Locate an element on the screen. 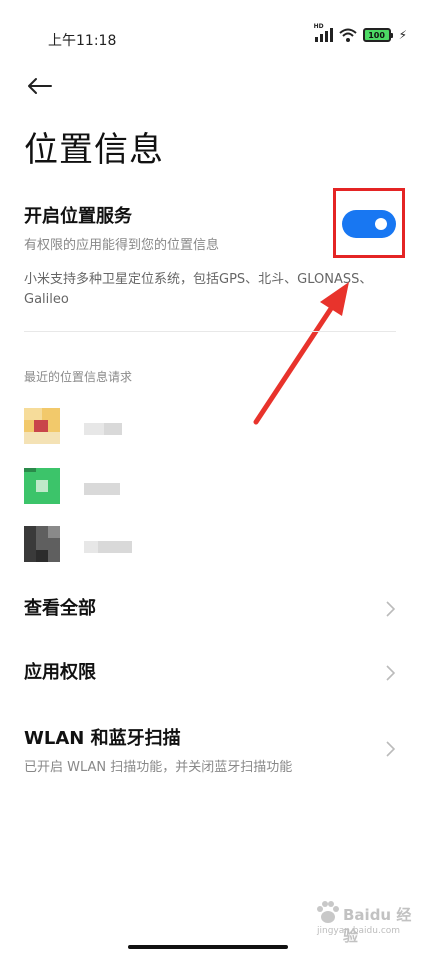  paw-icon is located at coordinates (328, 912).